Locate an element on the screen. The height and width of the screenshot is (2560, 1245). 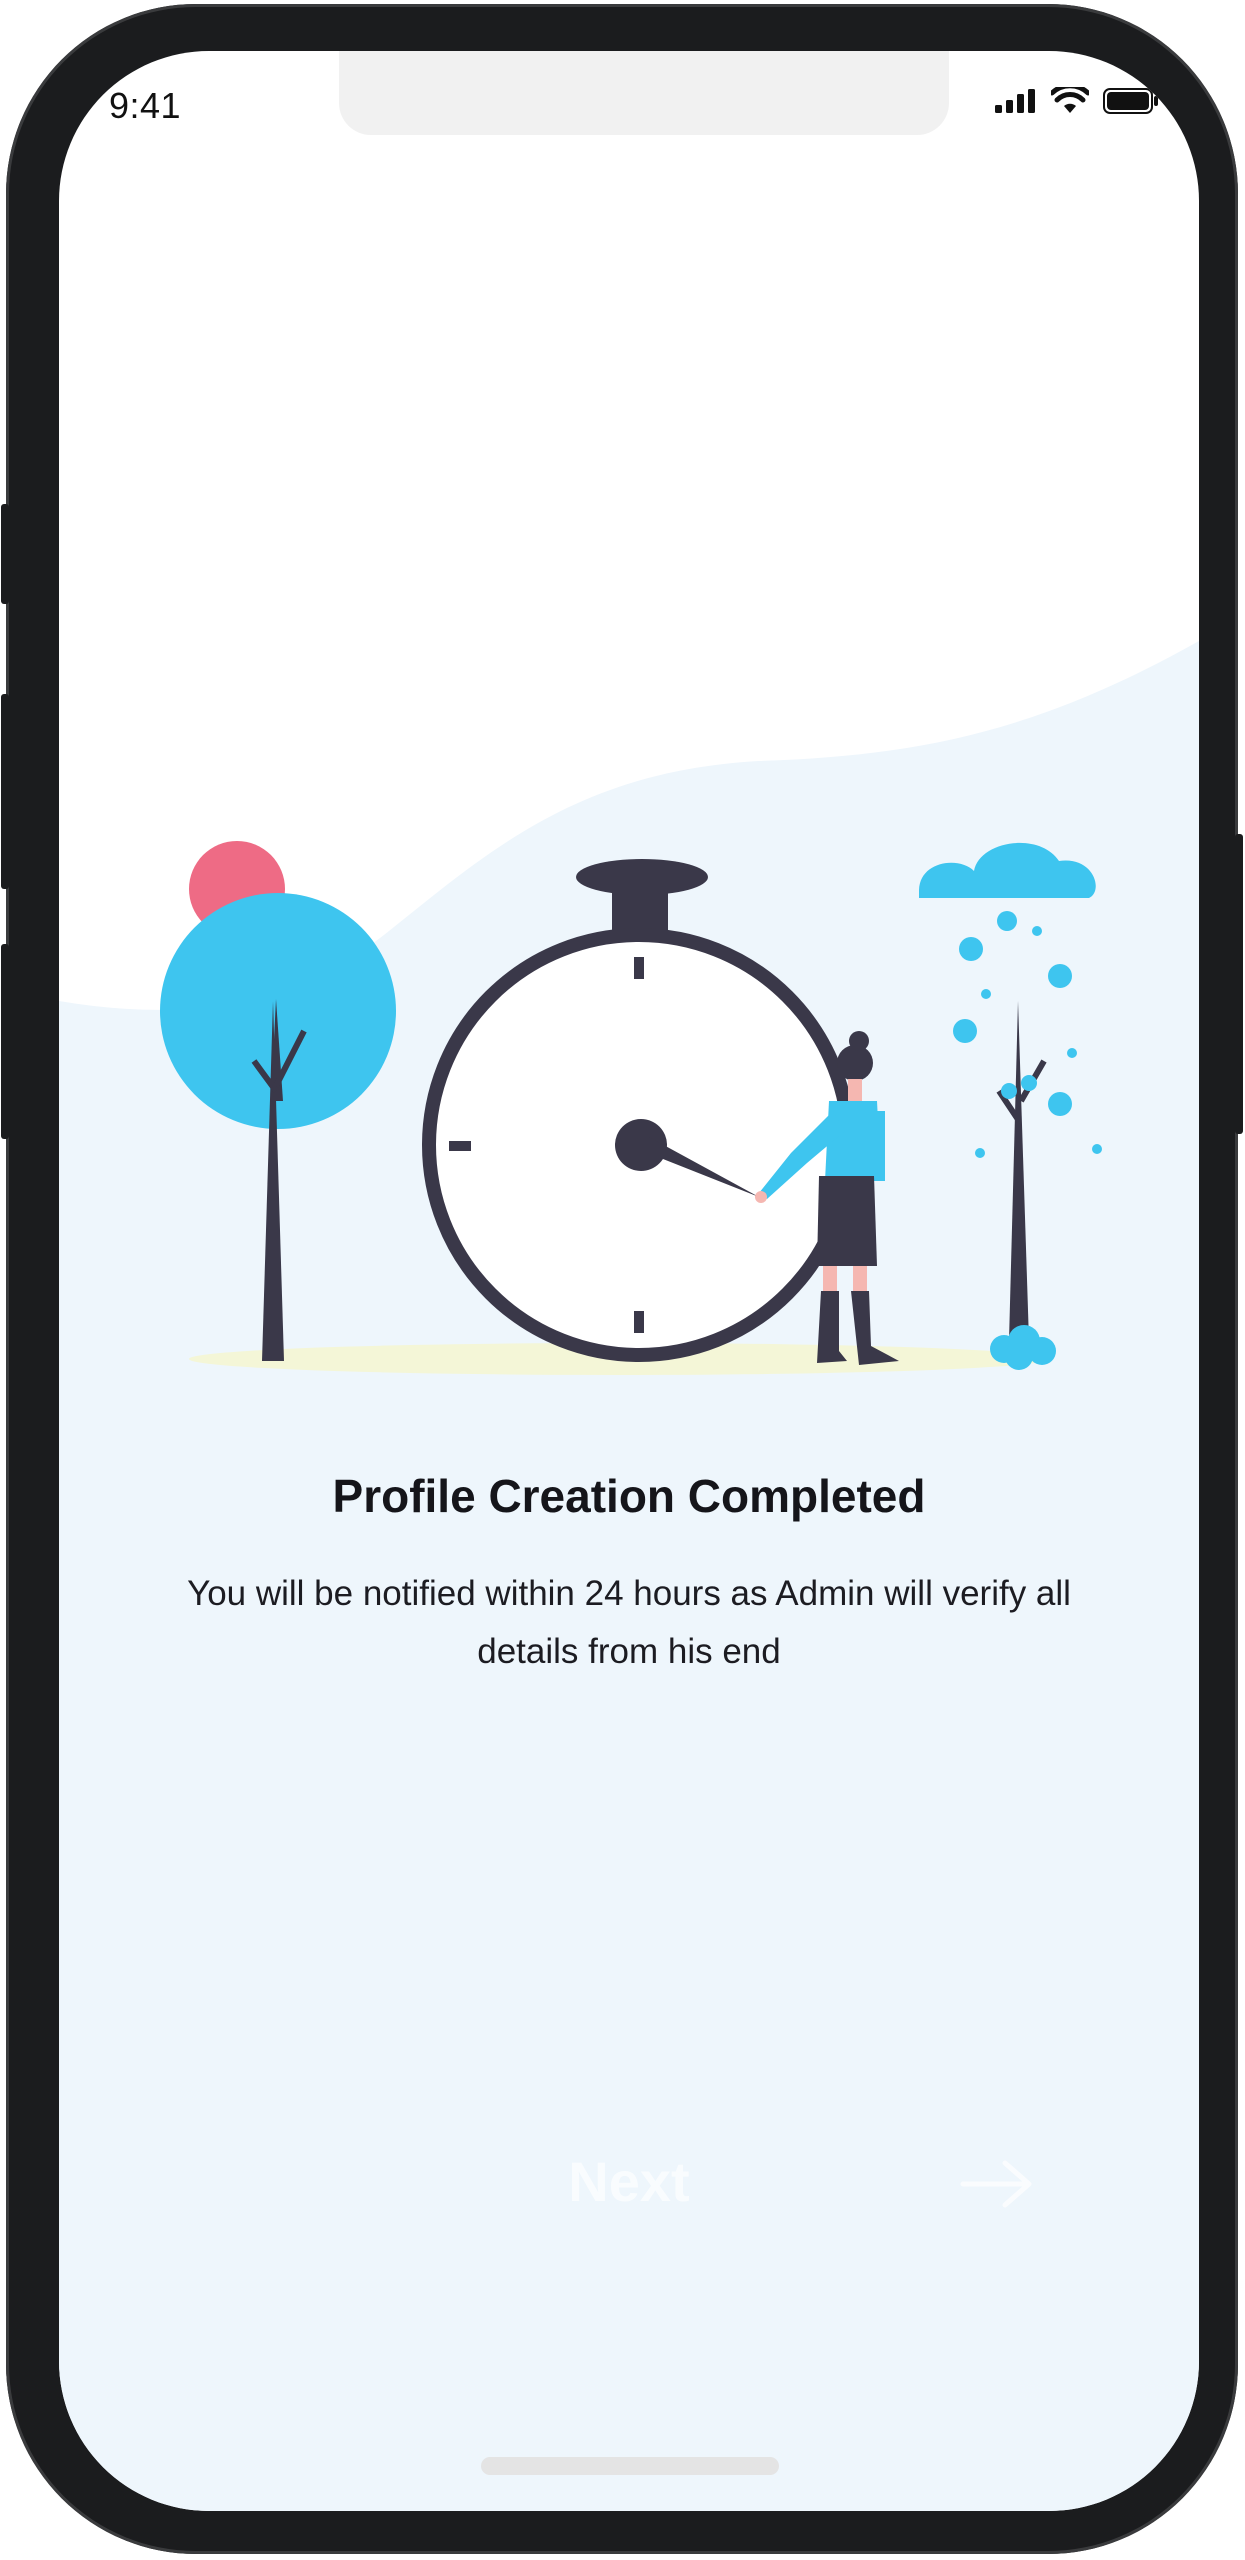
power-button is located at coordinates (1239, 984).